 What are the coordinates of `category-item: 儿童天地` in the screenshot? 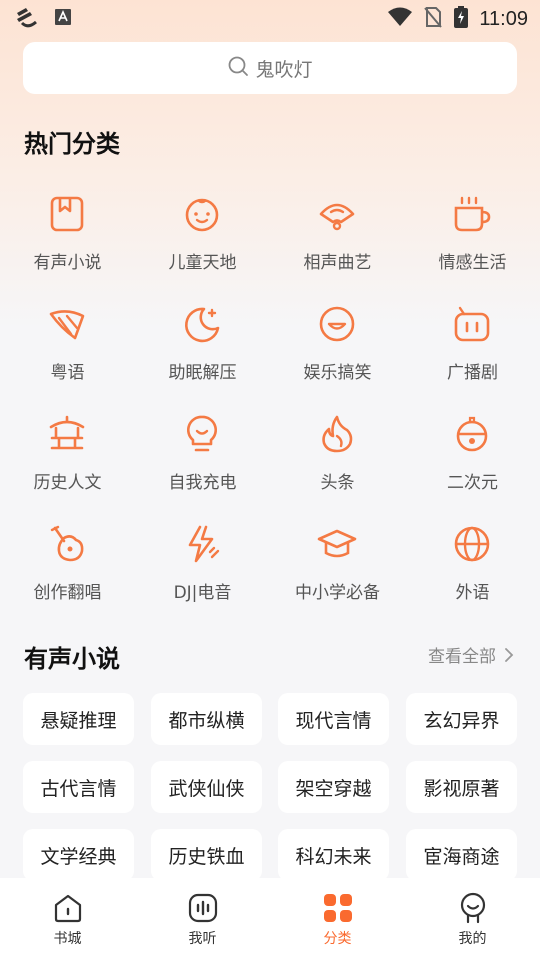 It's located at (202, 236).